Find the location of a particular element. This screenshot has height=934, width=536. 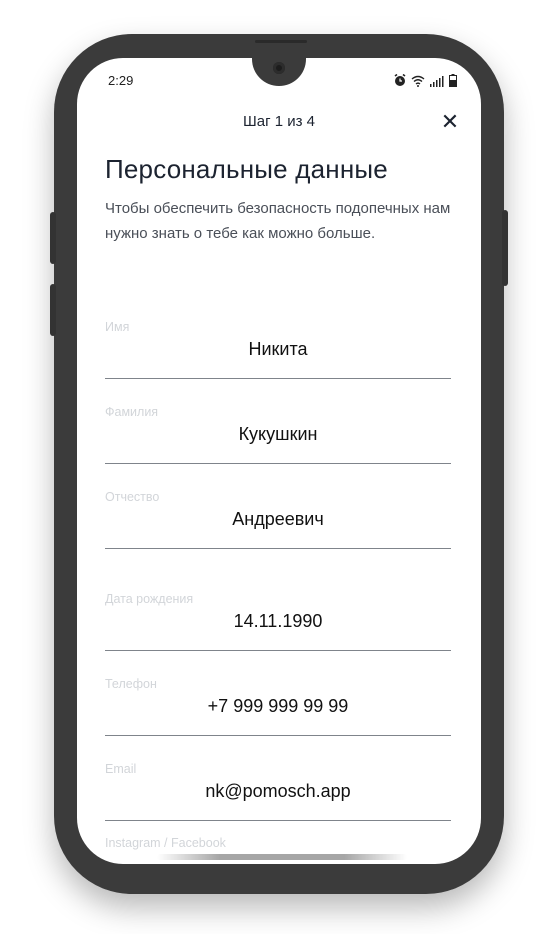

alarm-icon is located at coordinates (400, 81).